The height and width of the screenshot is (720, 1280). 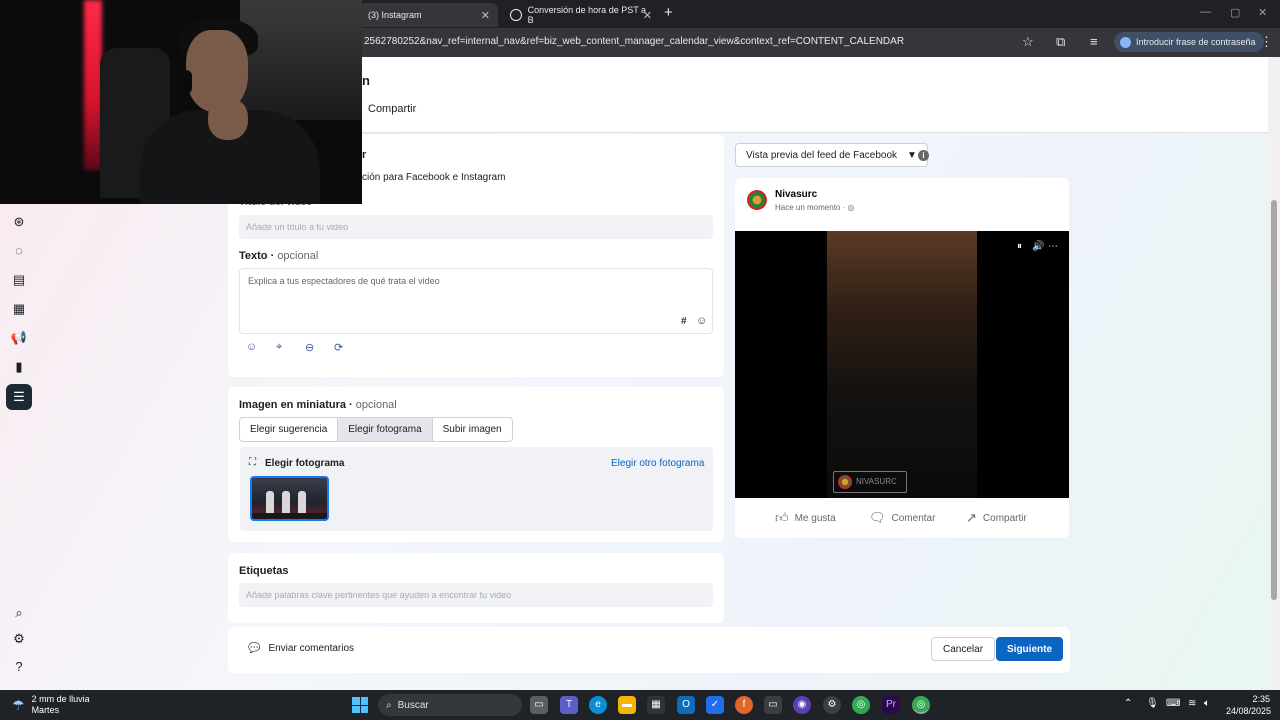 What do you see at coordinates (385, 429) in the screenshot?
I see `choose-frame-button: Elegir fotograma` at bounding box center [385, 429].